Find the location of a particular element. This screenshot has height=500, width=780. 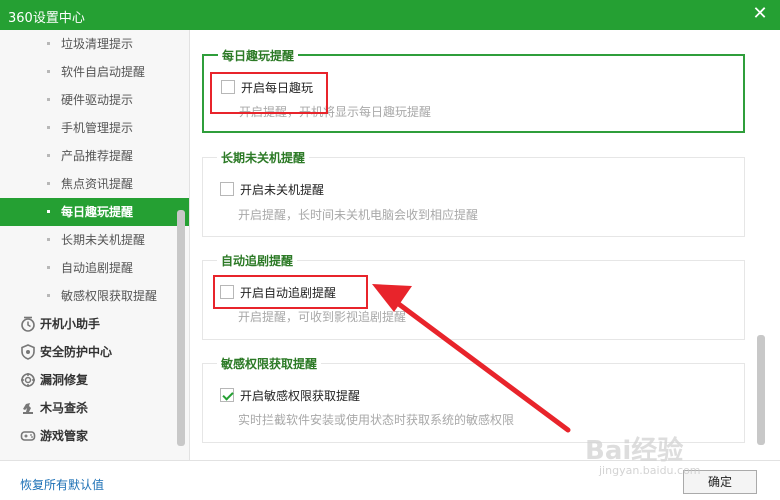

sidebar-item-daily-fun: 每日趣玩提醒 is located at coordinates (94, 212).